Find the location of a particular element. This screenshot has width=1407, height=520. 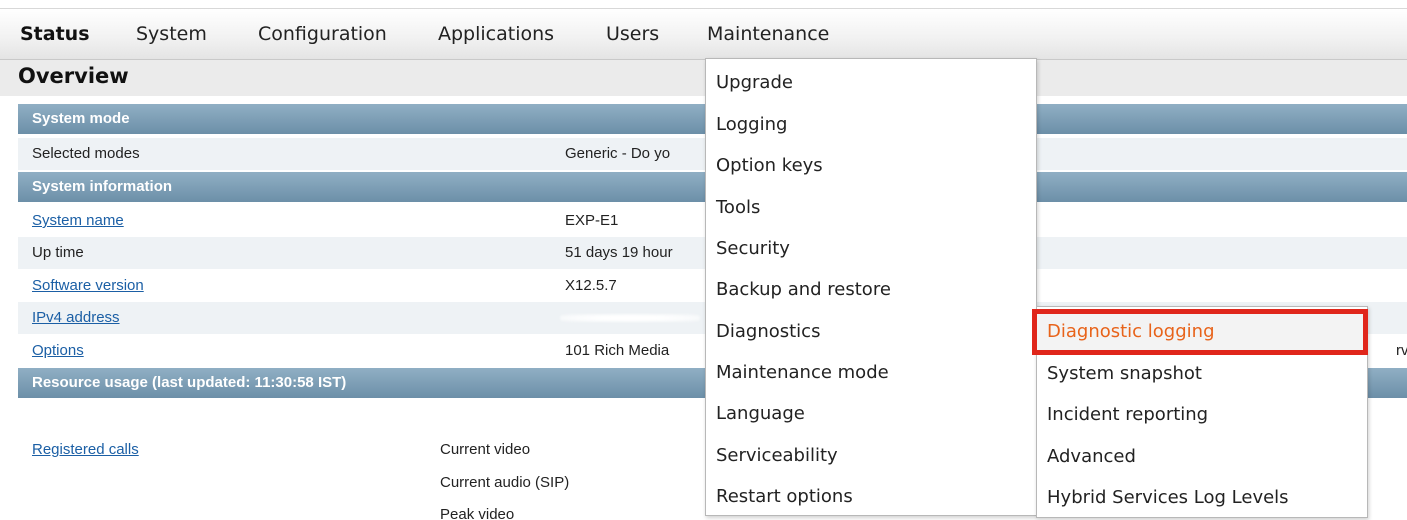

submenu-item-advanced: Advanced is located at coordinates (1202, 457).